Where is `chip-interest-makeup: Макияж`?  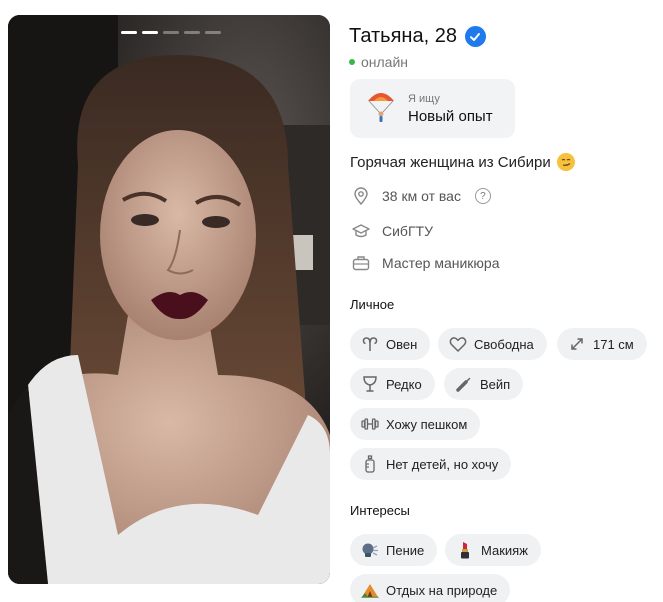 chip-interest-makeup: Макияж is located at coordinates (493, 550).